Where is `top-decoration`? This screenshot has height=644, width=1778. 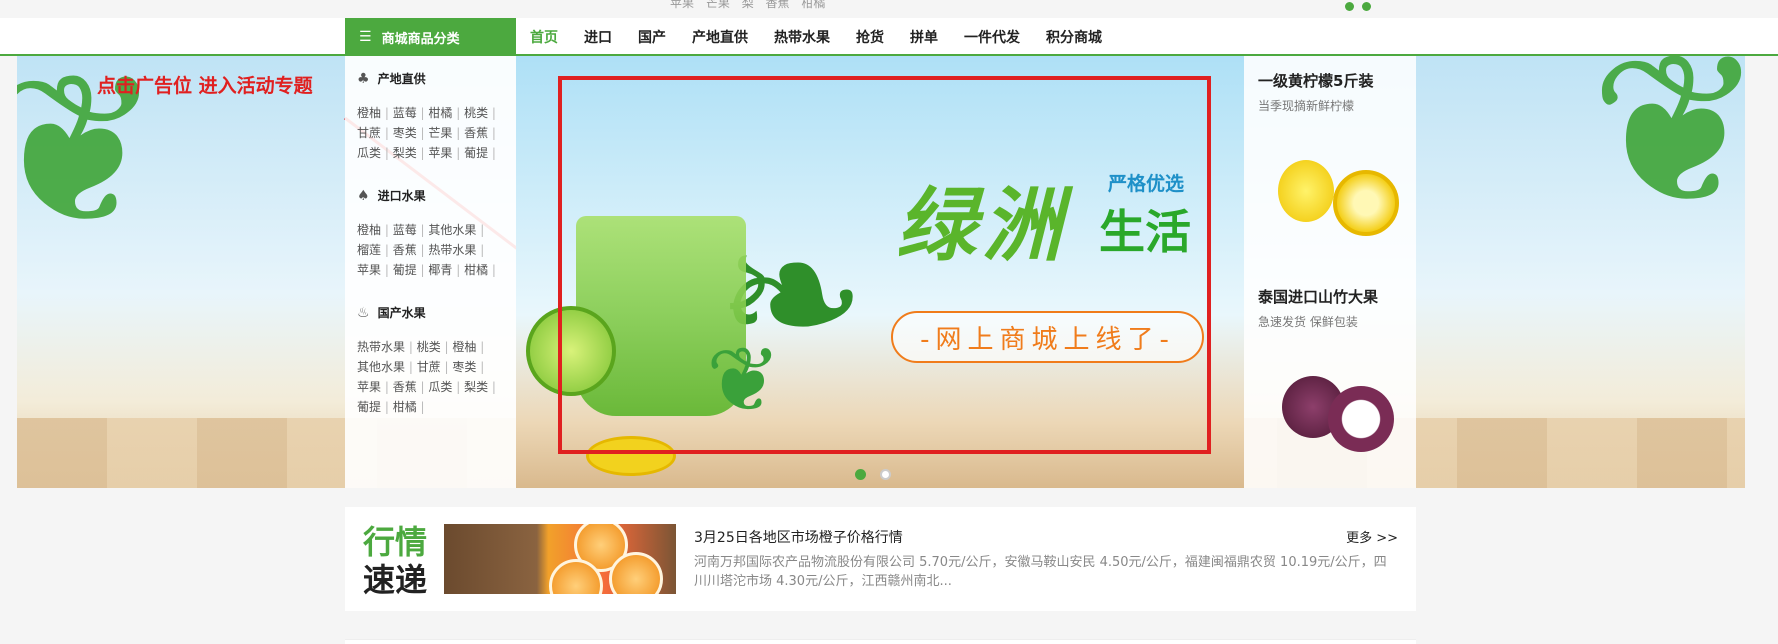
top-decoration is located at coordinates (1363, 5).